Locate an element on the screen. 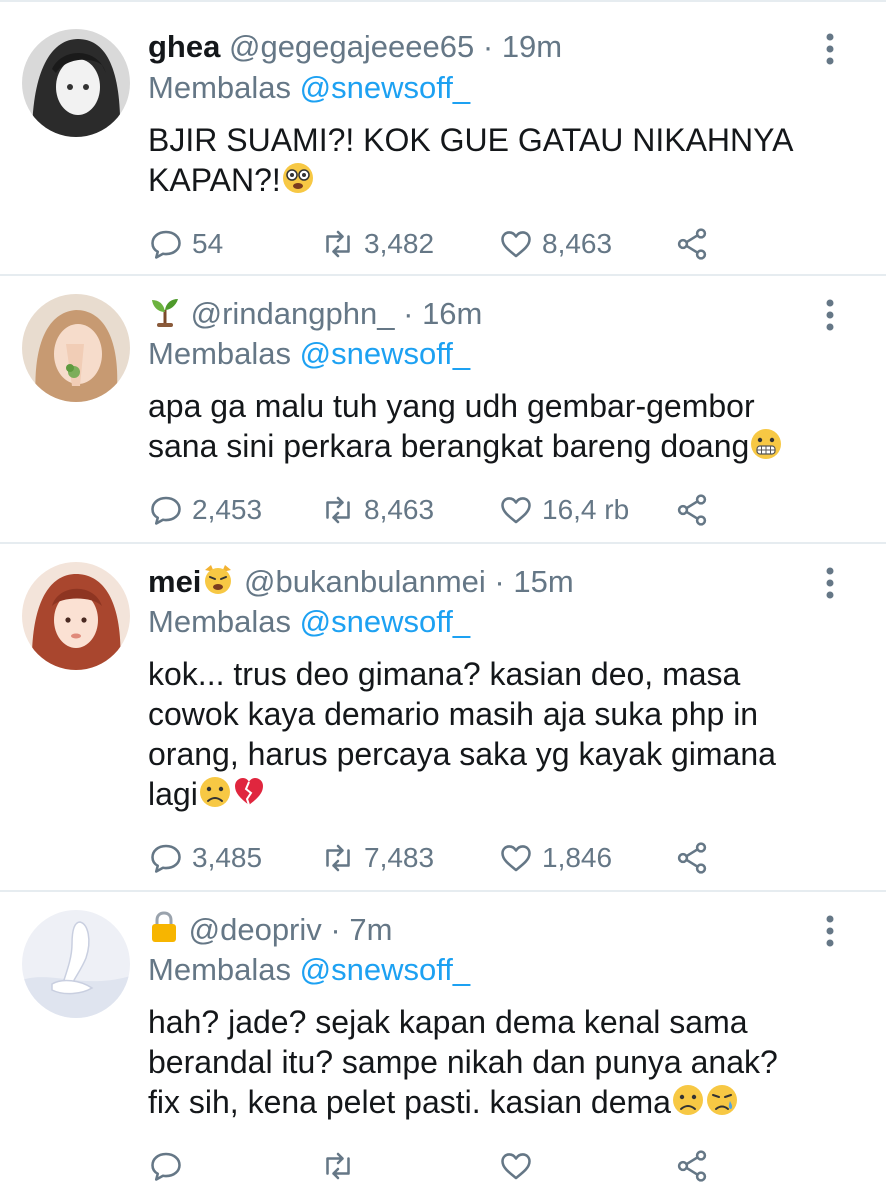 The height and width of the screenshot is (1200, 886). text-line: BJIR SUAMI?! KOK GUE GATAU NIKAHNYA is located at coordinates (471, 140).